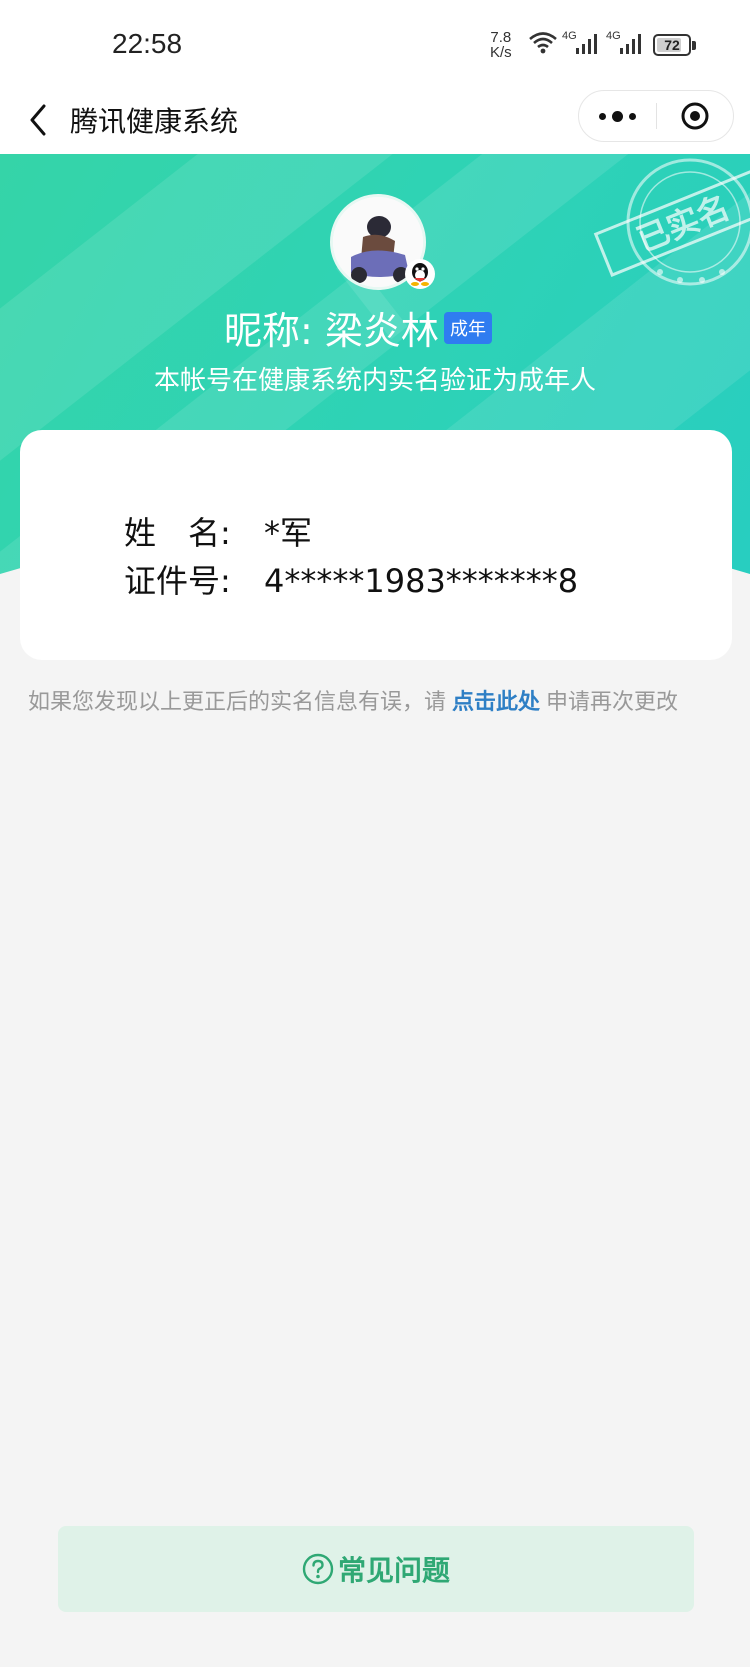 The height and width of the screenshot is (1667, 750). I want to click on battery-icon: 72, so click(674, 45).